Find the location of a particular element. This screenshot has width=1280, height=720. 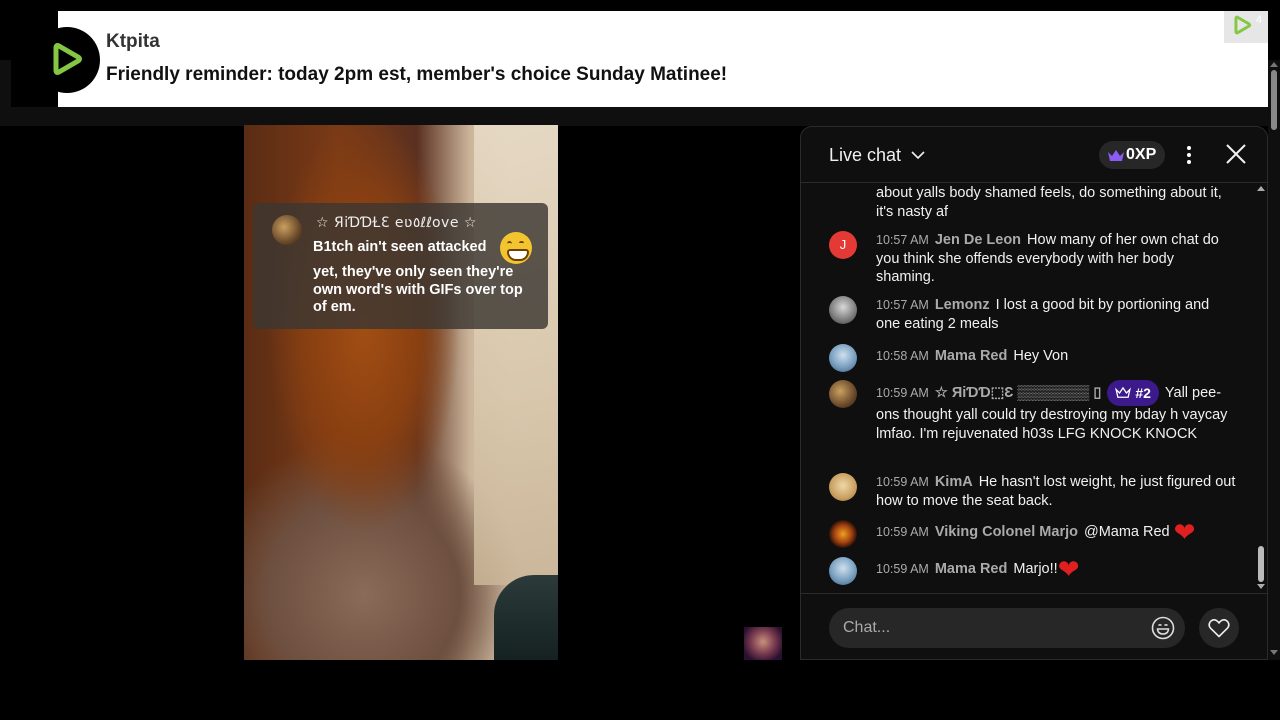

like-button is located at coordinates (1219, 628).